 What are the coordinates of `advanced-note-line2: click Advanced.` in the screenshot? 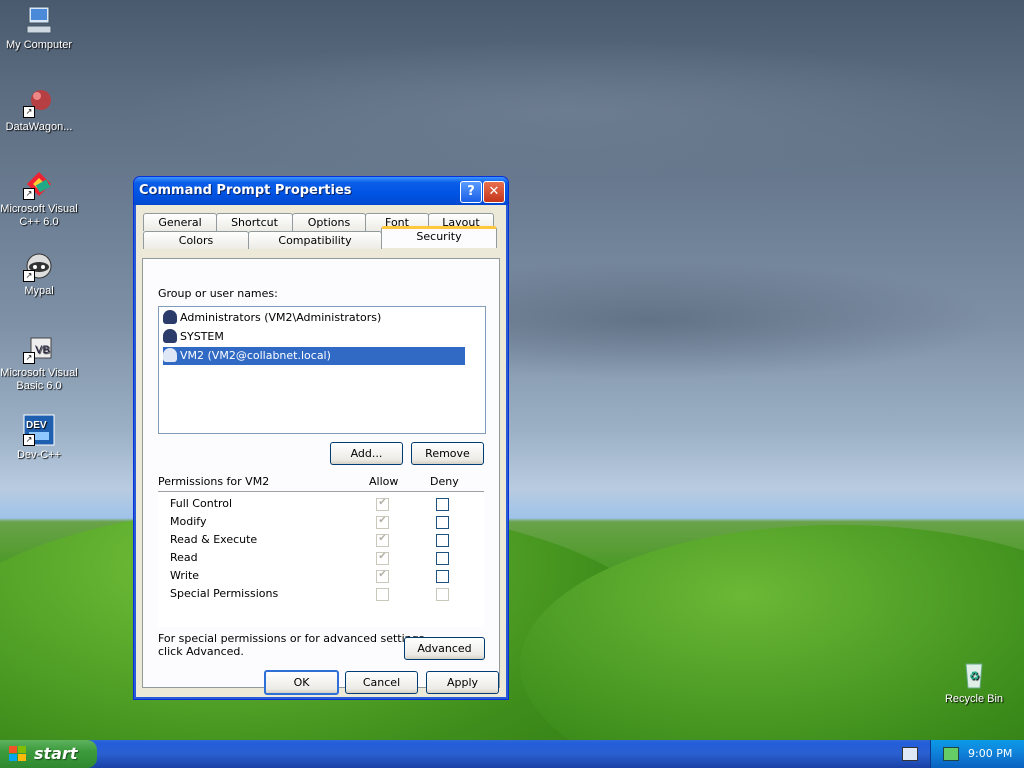 It's located at (201, 651).